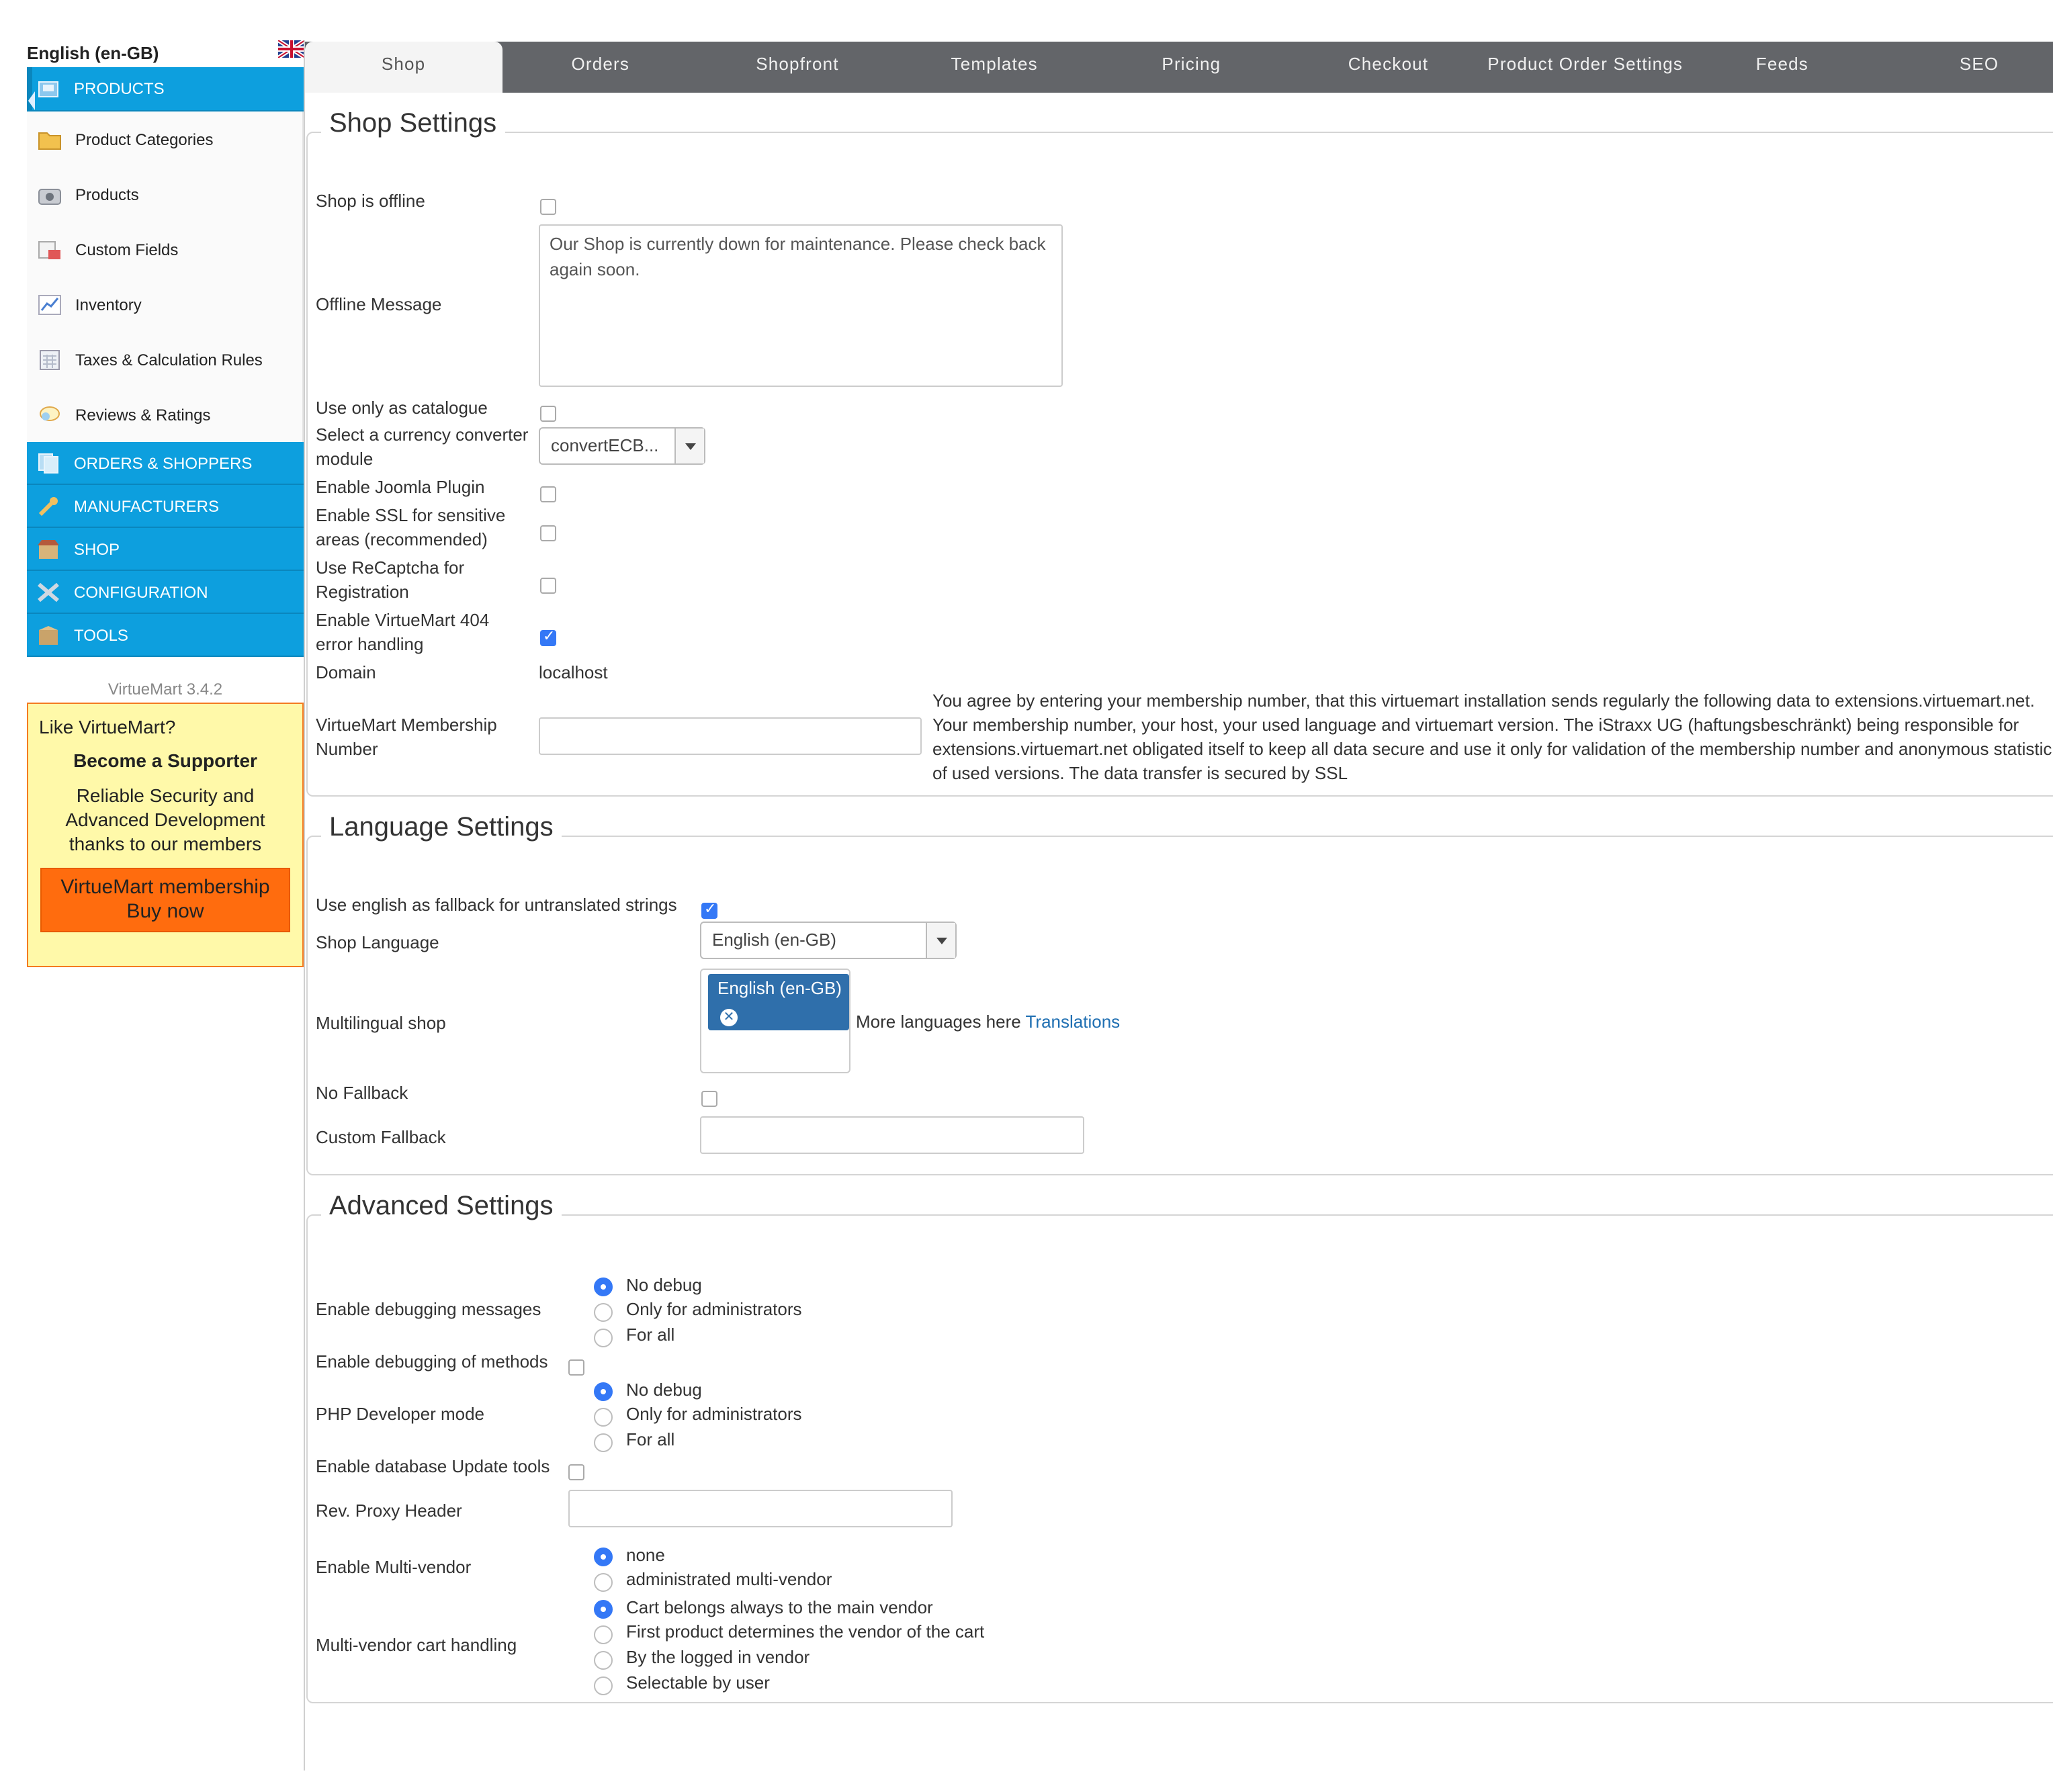  What do you see at coordinates (603, 1313) in the screenshot?
I see `debug-option-admins` at bounding box center [603, 1313].